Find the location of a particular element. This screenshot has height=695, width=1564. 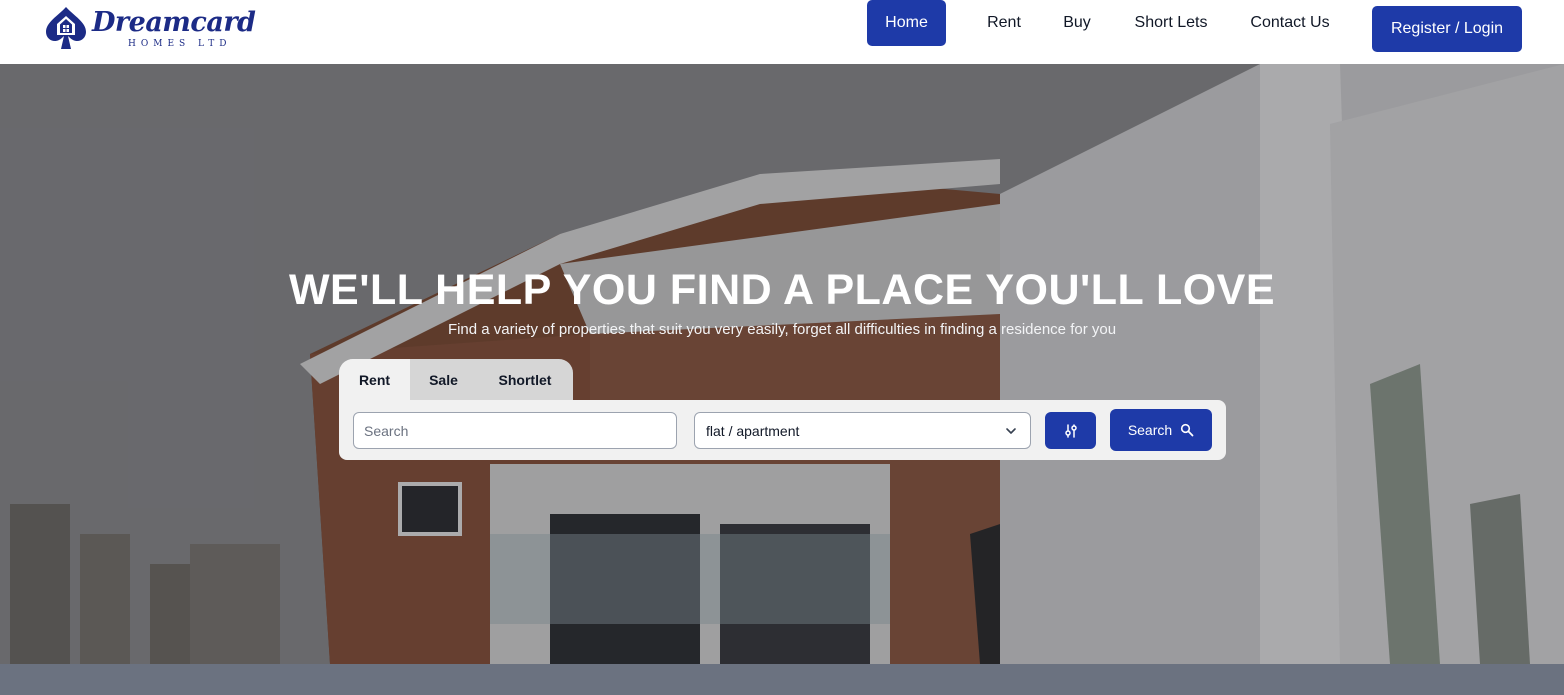

nav-home: Home is located at coordinates (906, 23).